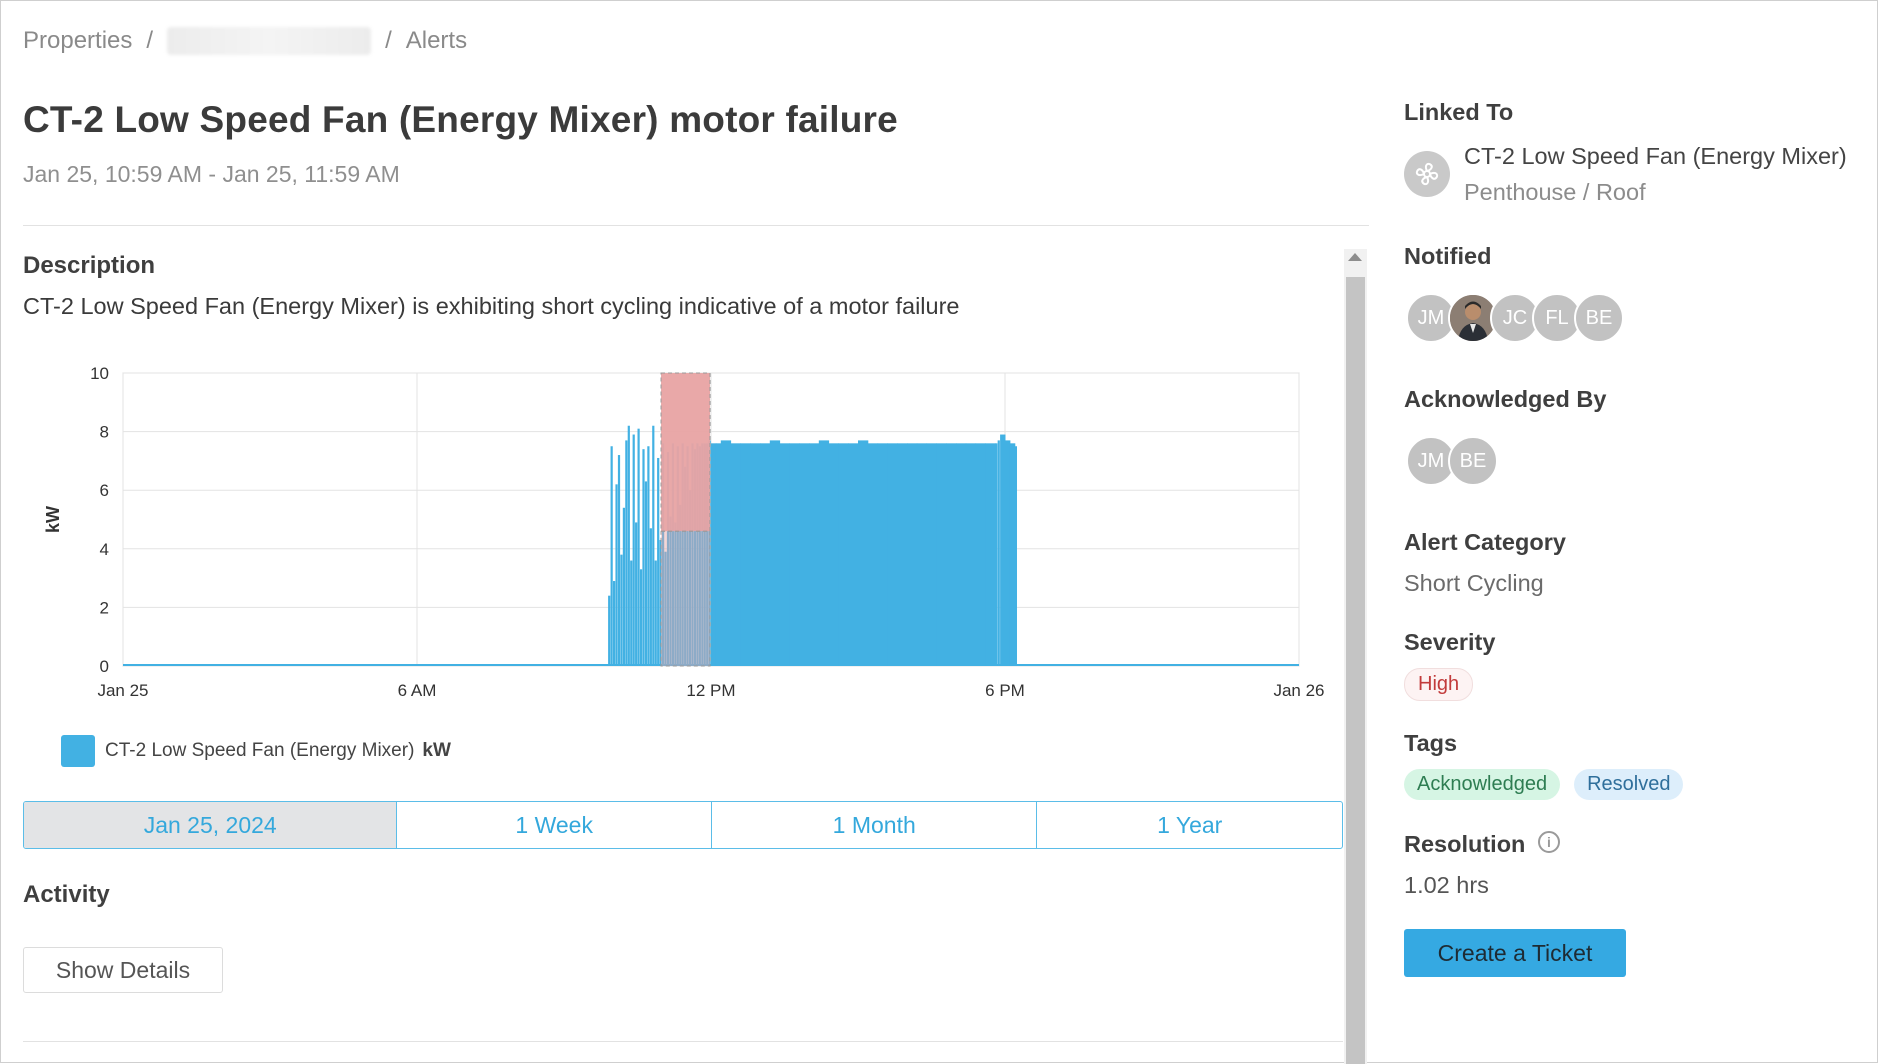 This screenshot has width=1878, height=1064. I want to click on x-tick-label: Jan 25, so click(122, 690).